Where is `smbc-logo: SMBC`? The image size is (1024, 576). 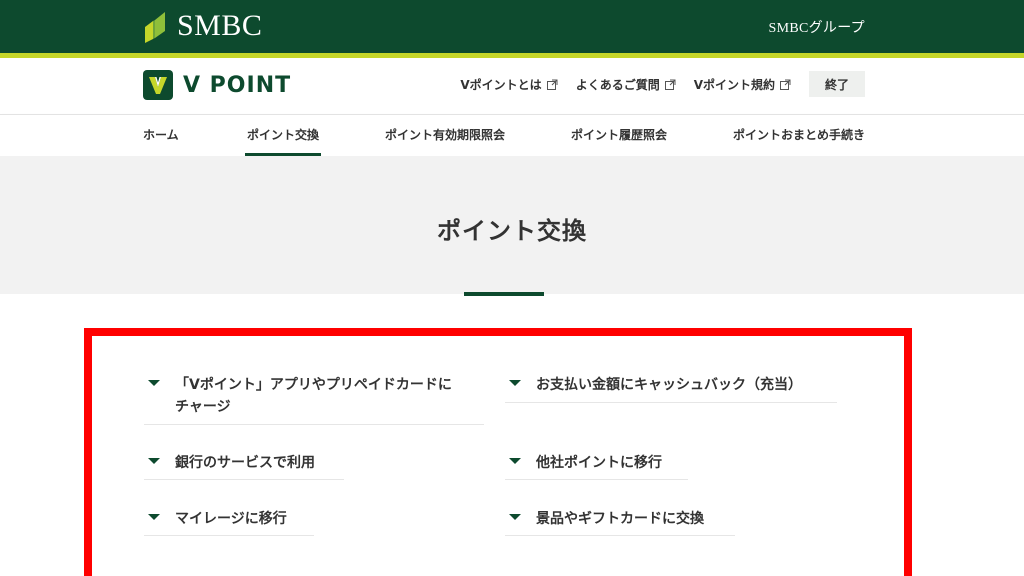
smbc-logo: SMBC is located at coordinates (202, 26).